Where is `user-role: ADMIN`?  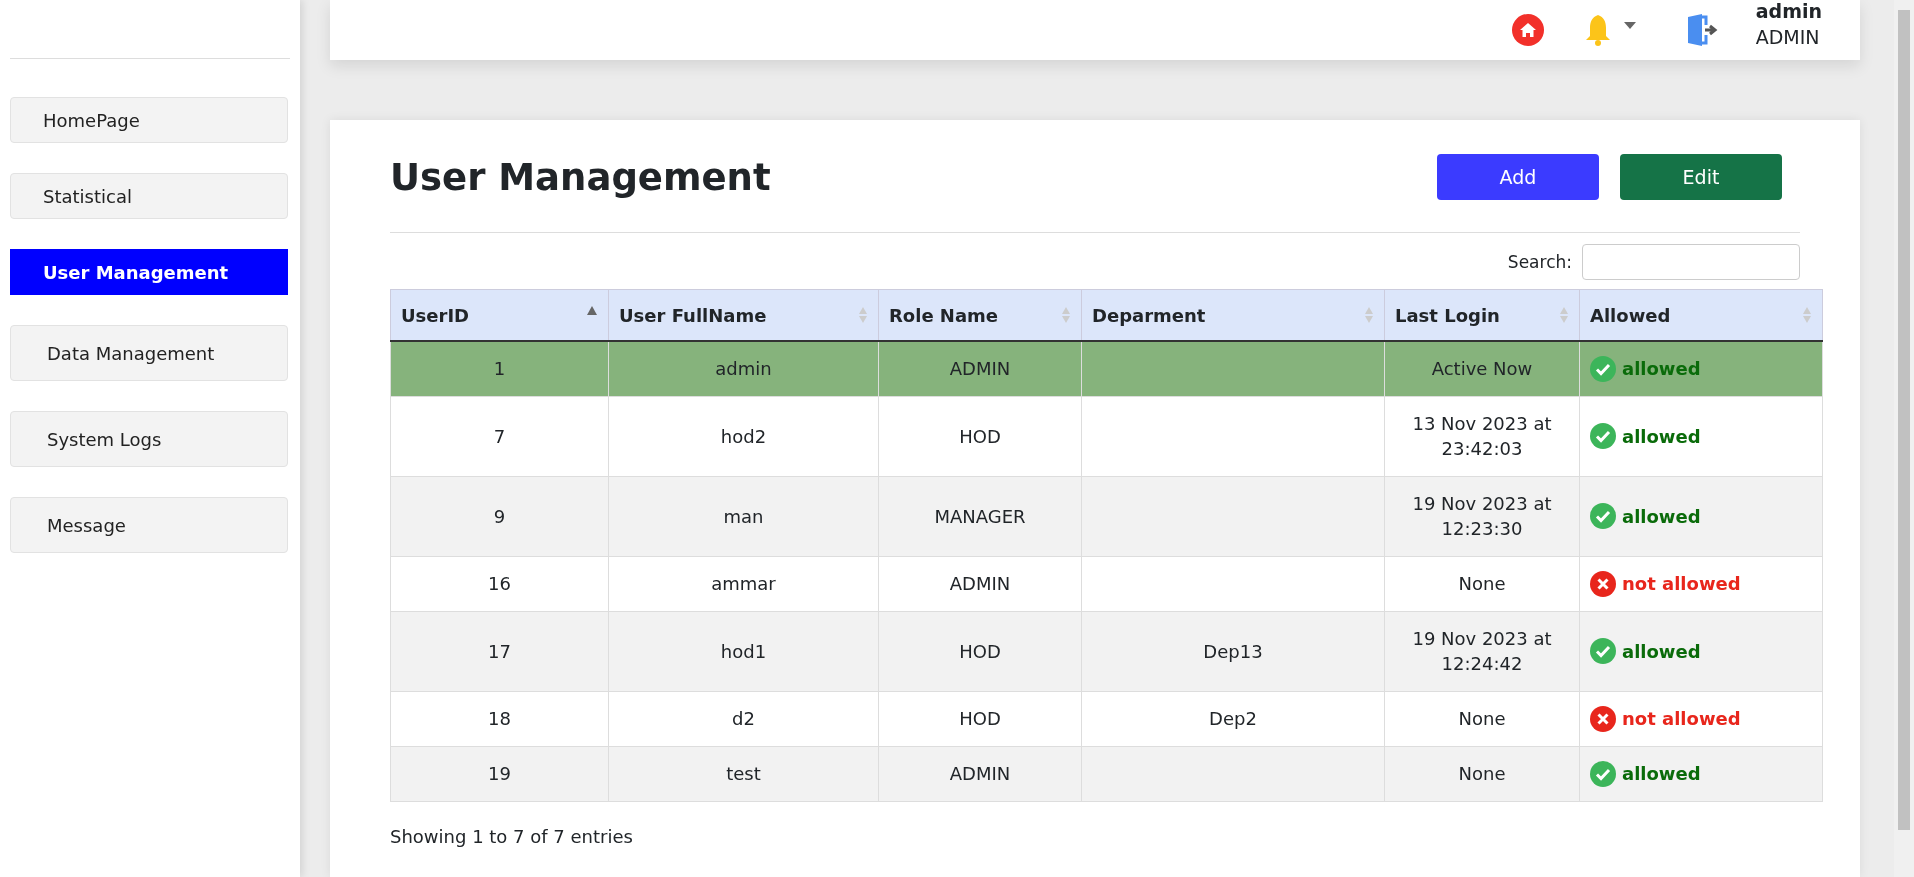
user-role: ADMIN is located at coordinates (1788, 37).